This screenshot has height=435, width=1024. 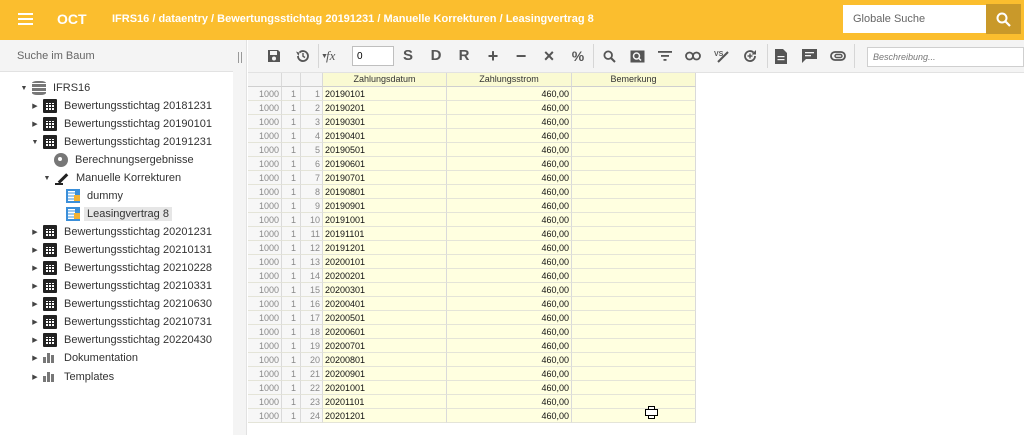 I want to click on zahlungsdatum-cell: 20200301, so click(x=385, y=290).